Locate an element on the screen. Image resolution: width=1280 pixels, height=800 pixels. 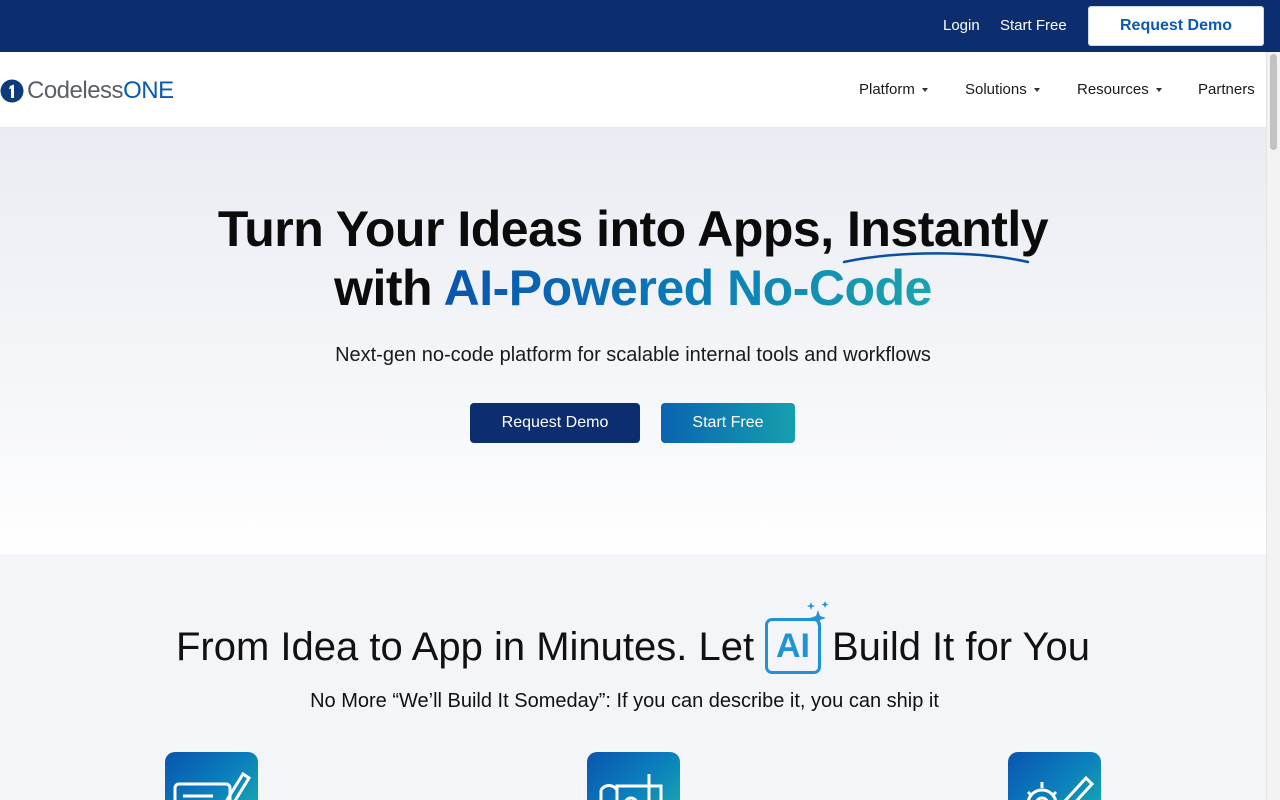
nav-solutions-label: Solutions is located at coordinates (996, 89).